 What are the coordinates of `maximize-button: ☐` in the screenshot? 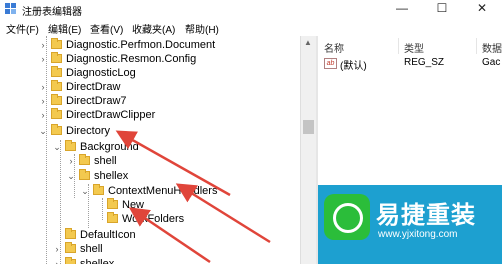 It's located at (442, 9).